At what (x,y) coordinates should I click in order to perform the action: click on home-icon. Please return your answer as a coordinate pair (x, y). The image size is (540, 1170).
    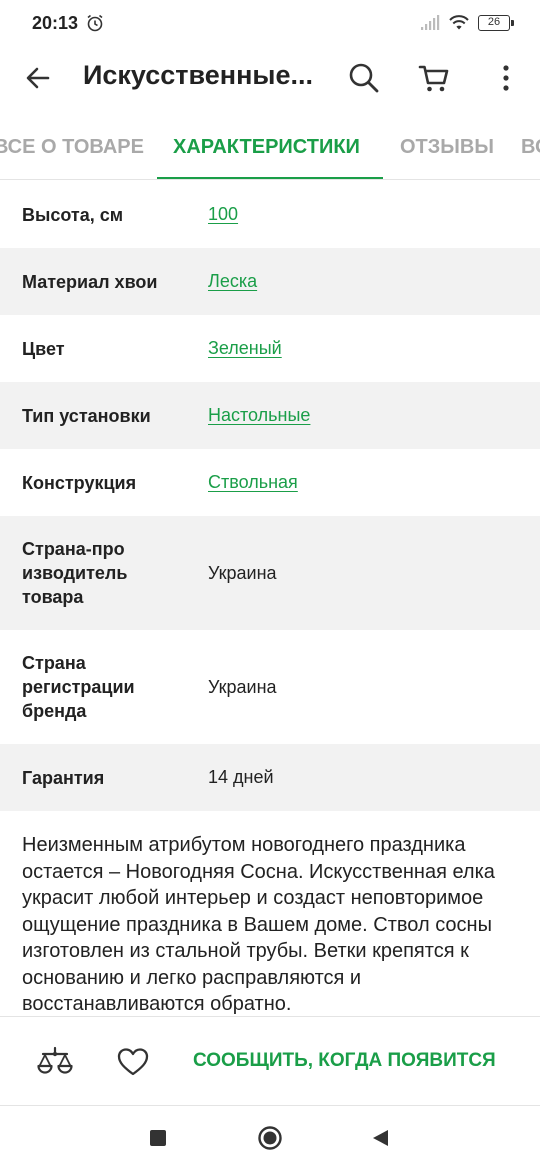
    Looking at the image, I should click on (270, 1138).